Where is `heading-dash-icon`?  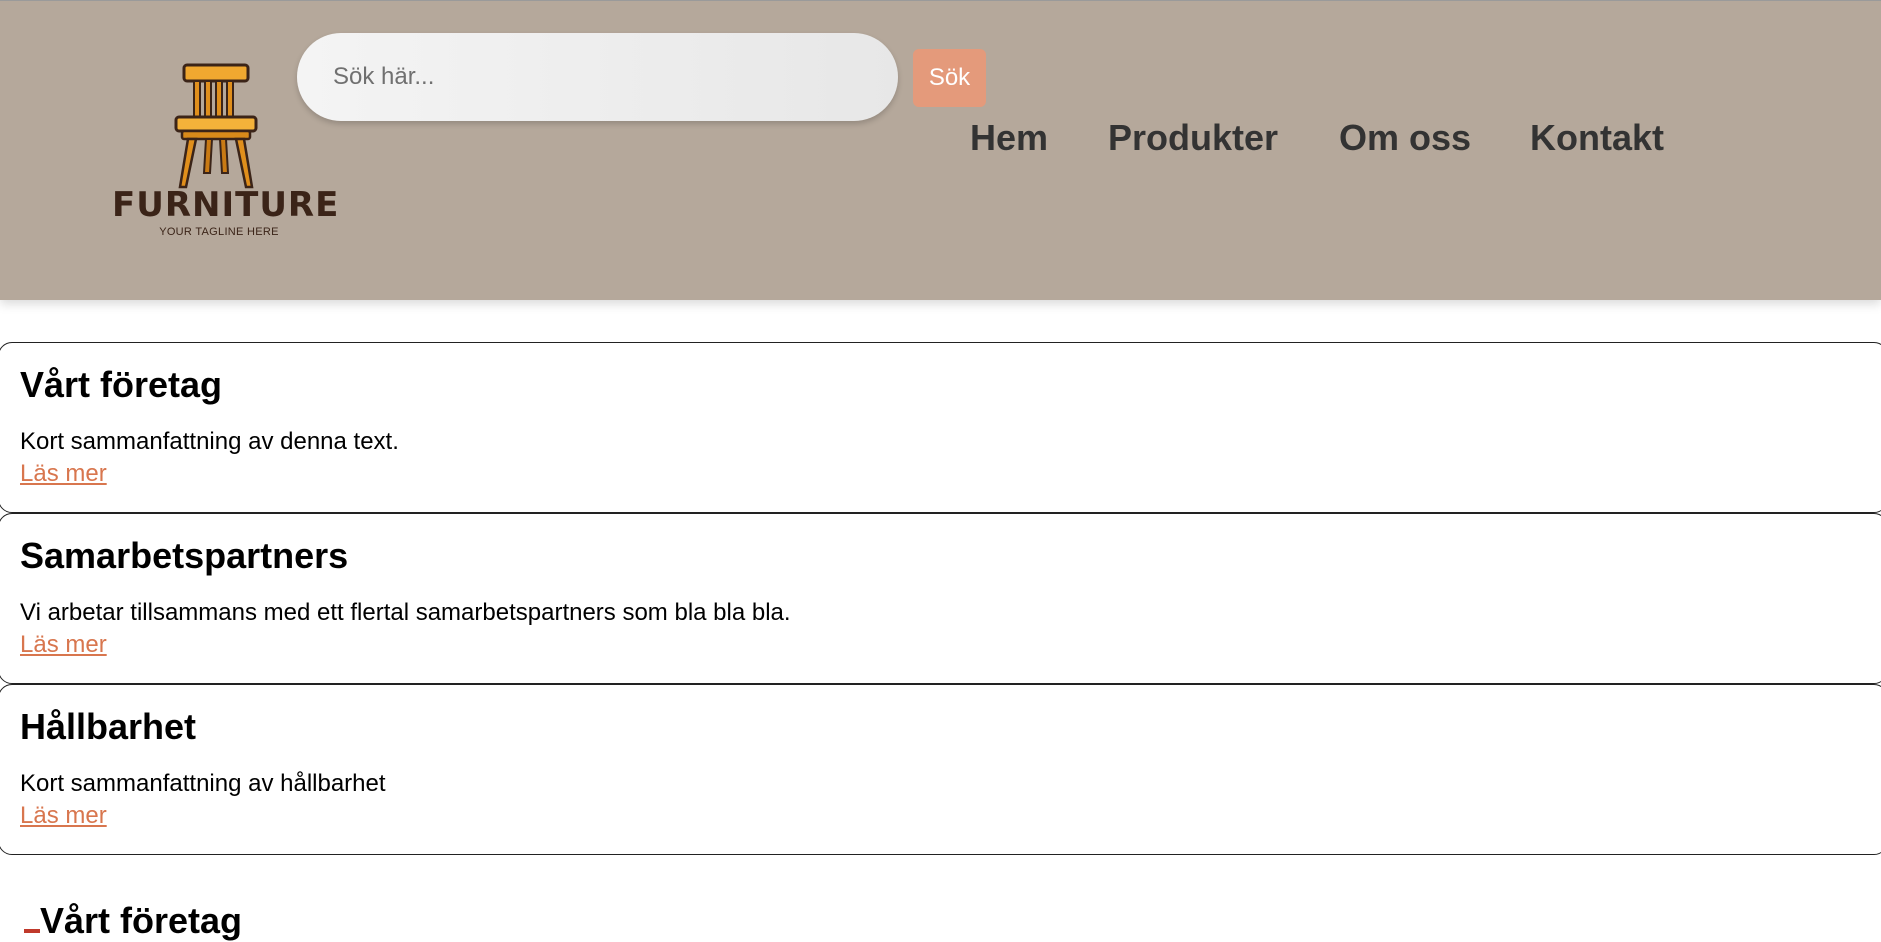
heading-dash-icon is located at coordinates (32, 931).